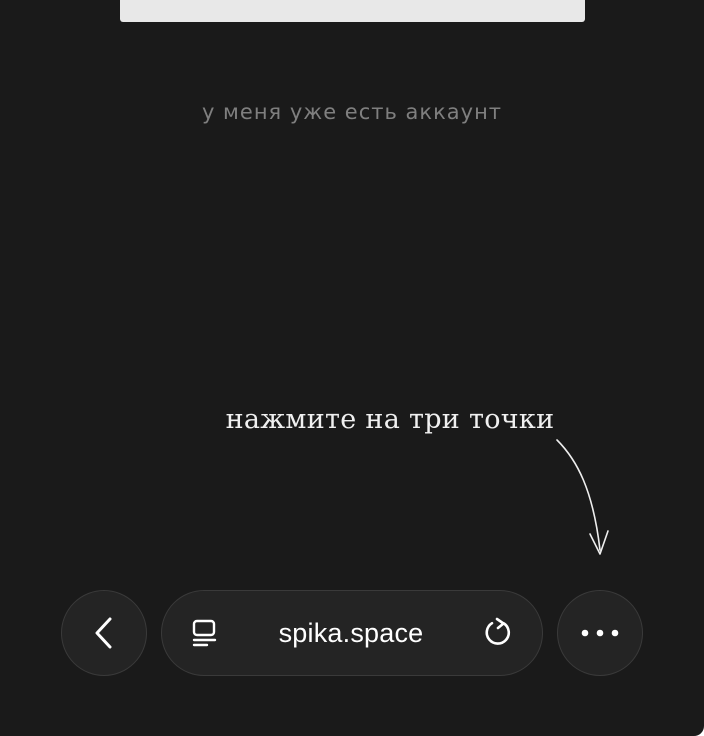  I want to click on chevron-left-icon, so click(104, 633).